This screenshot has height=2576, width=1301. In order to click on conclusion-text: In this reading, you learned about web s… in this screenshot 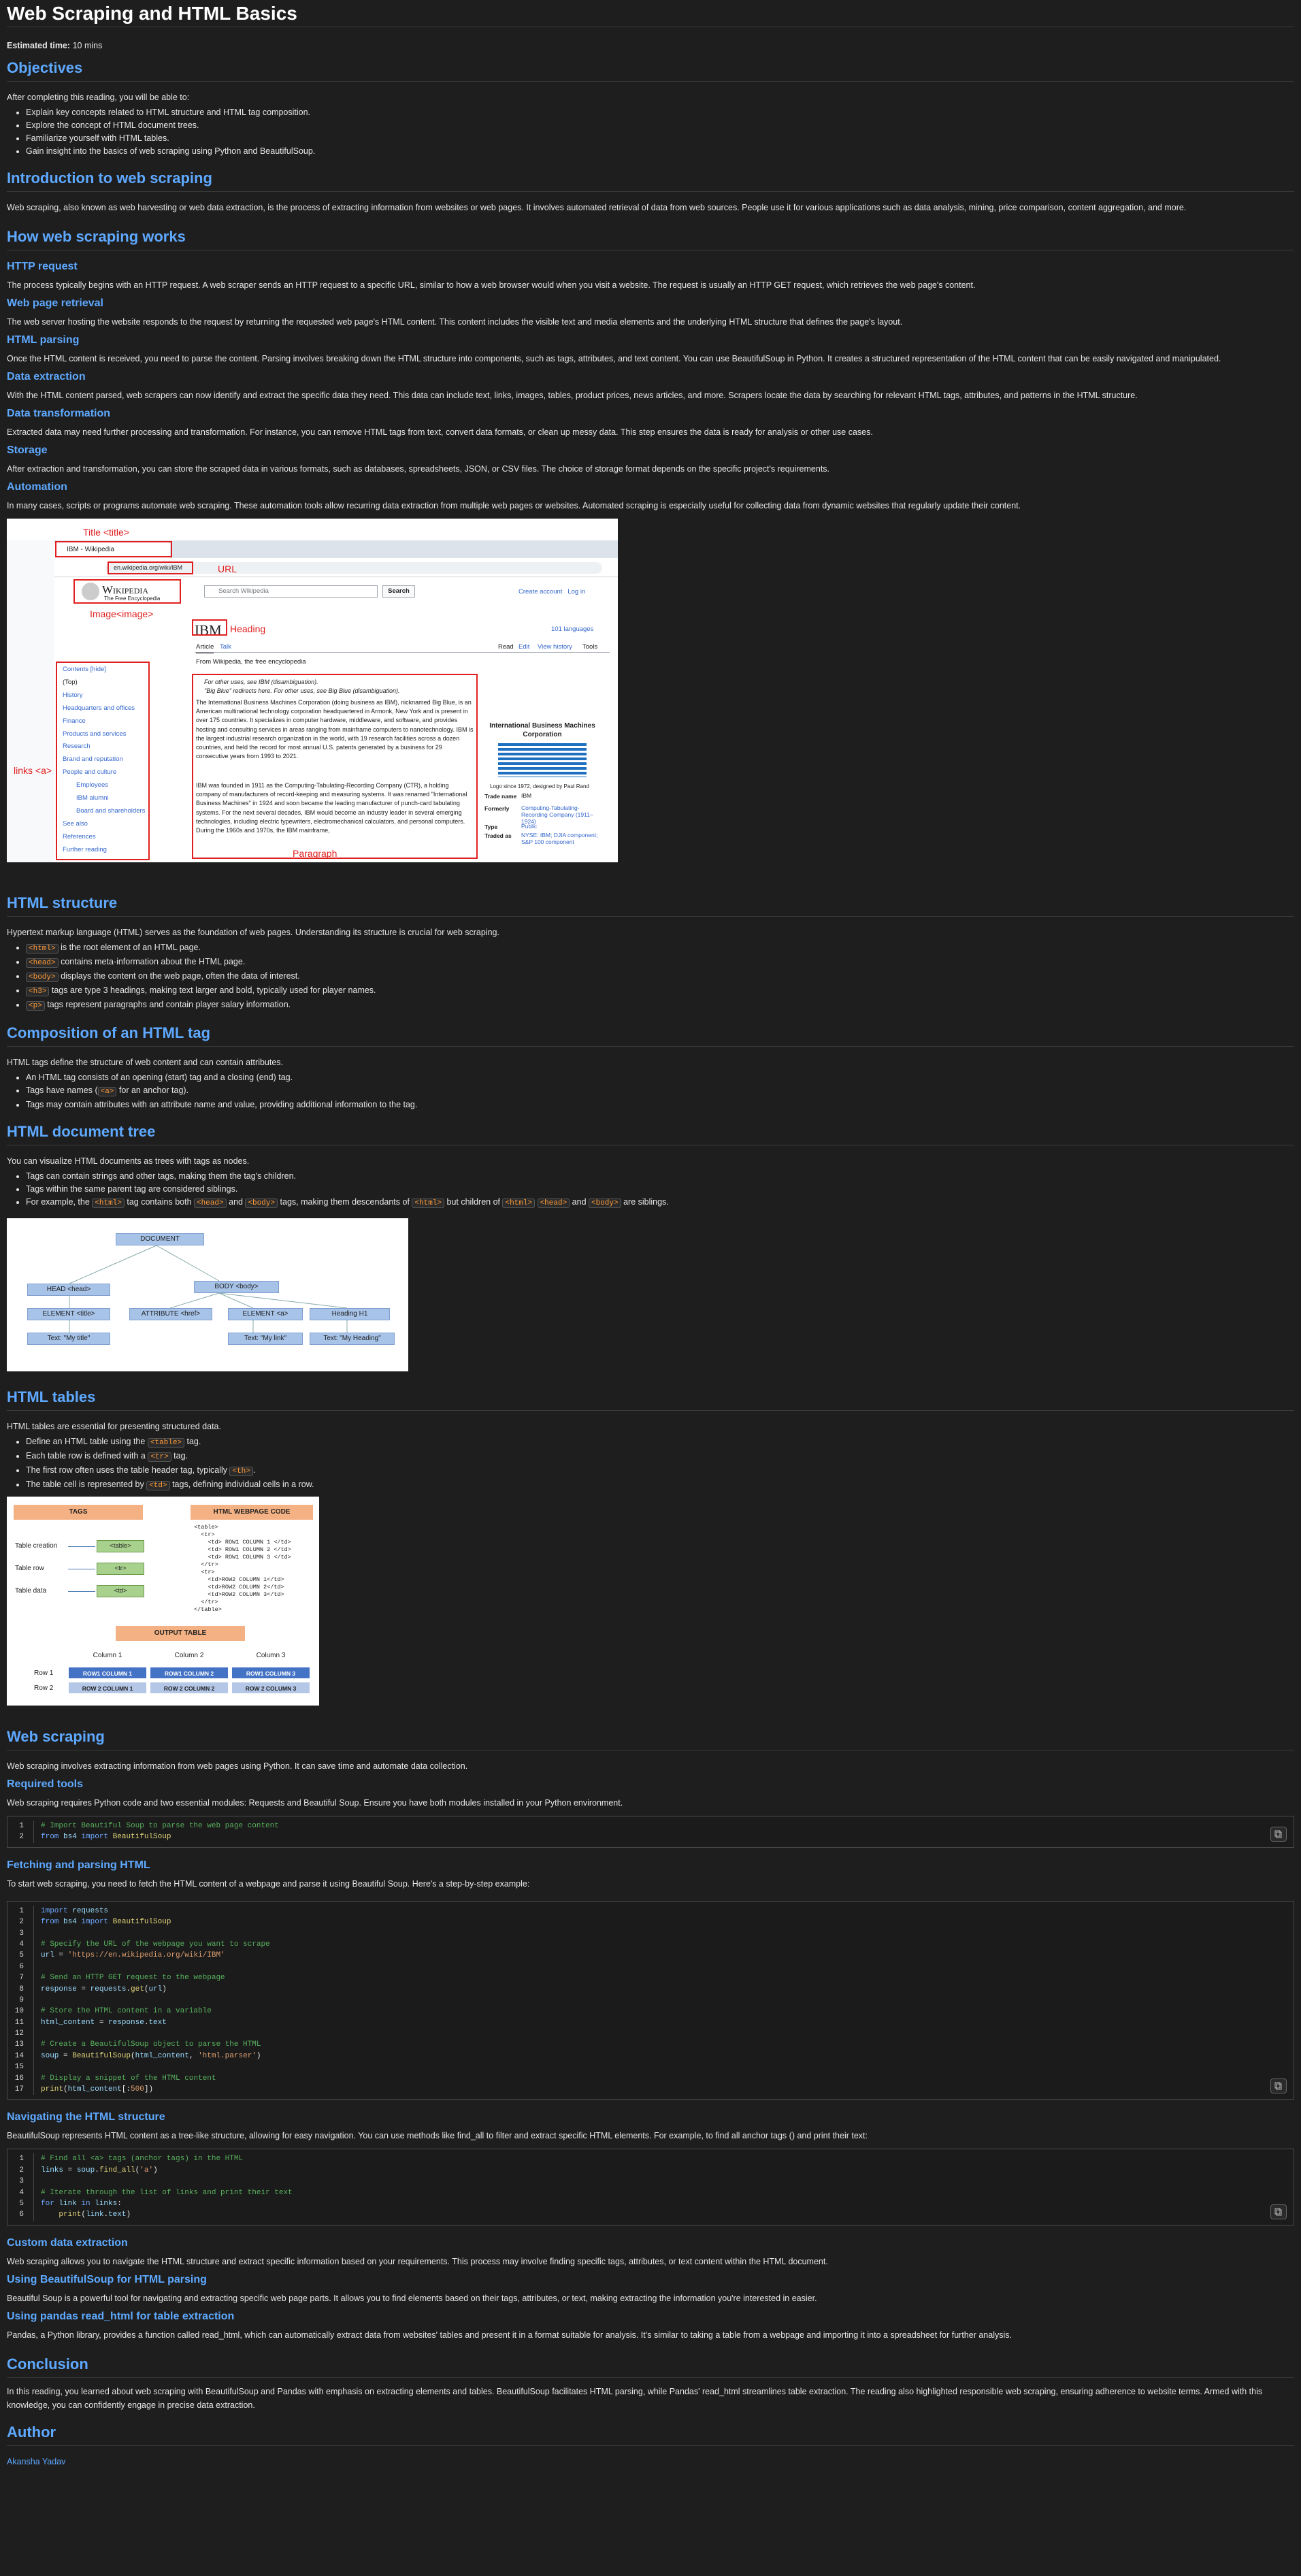, I will do `click(635, 2398)`.